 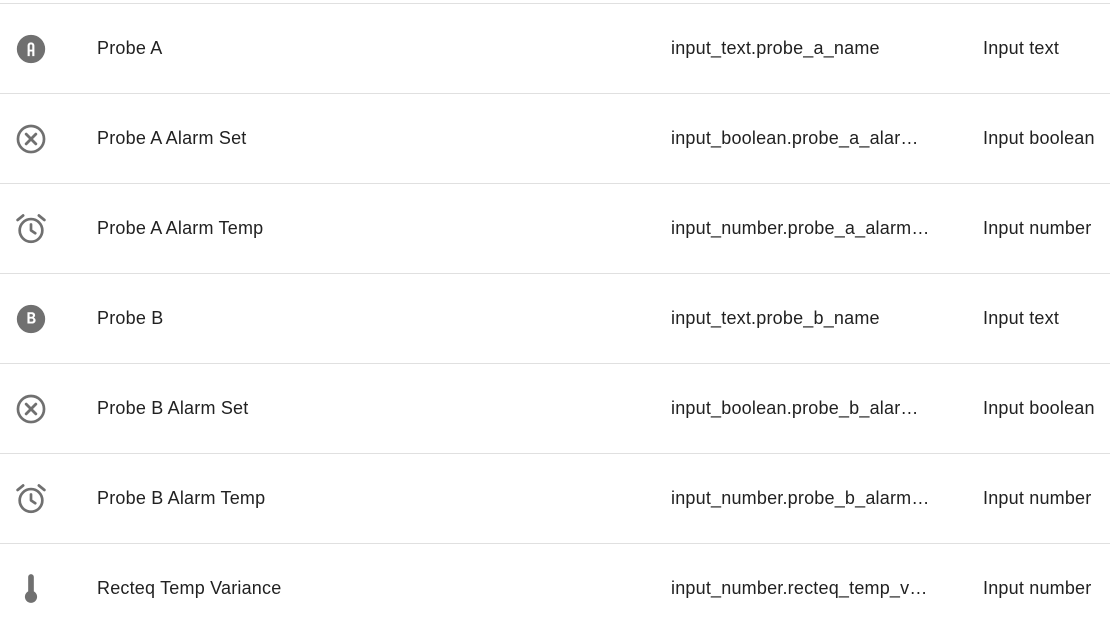 I want to click on entity-name: Probe A Alarm Temp, so click(x=180, y=228).